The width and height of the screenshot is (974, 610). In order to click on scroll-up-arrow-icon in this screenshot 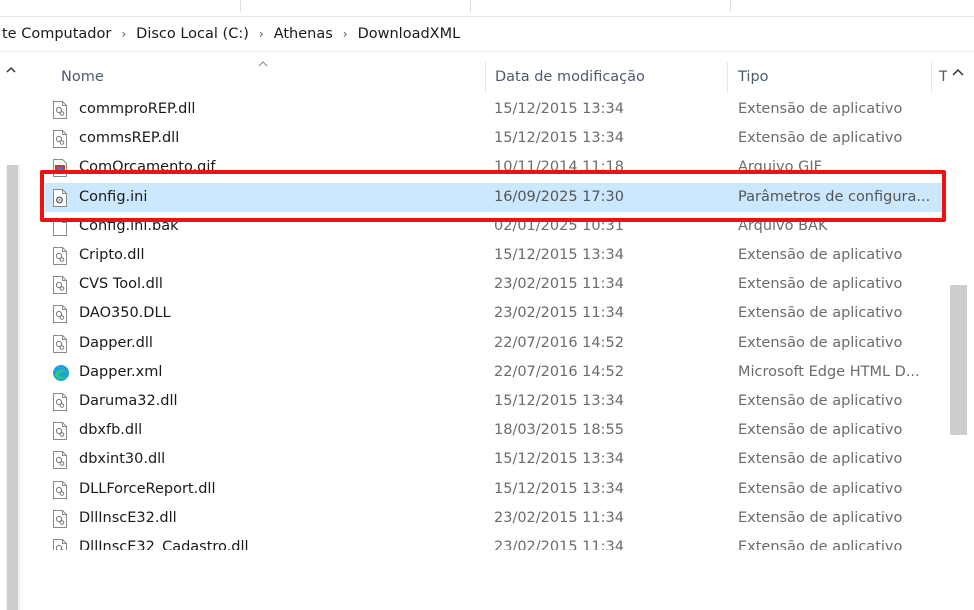, I will do `click(958, 72)`.